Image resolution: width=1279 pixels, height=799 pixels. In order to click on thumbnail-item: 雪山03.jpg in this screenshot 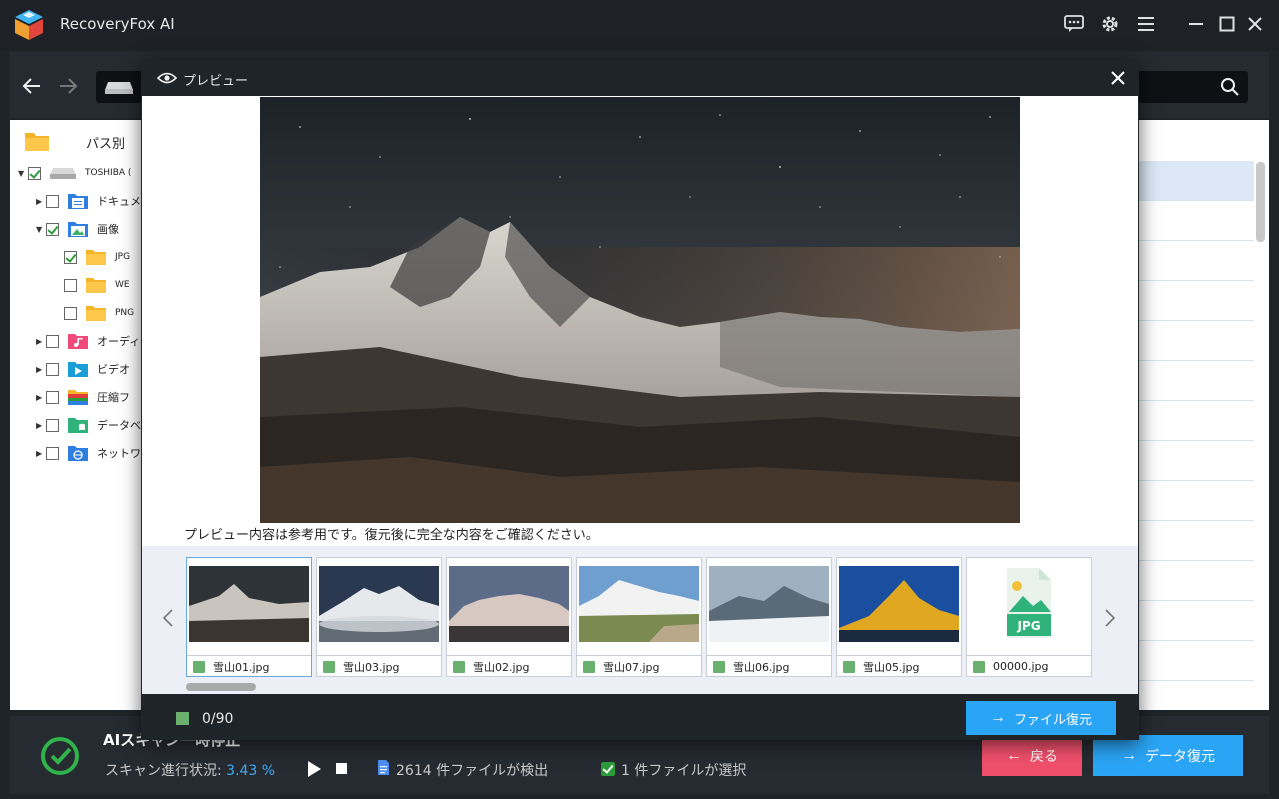, I will do `click(379, 617)`.